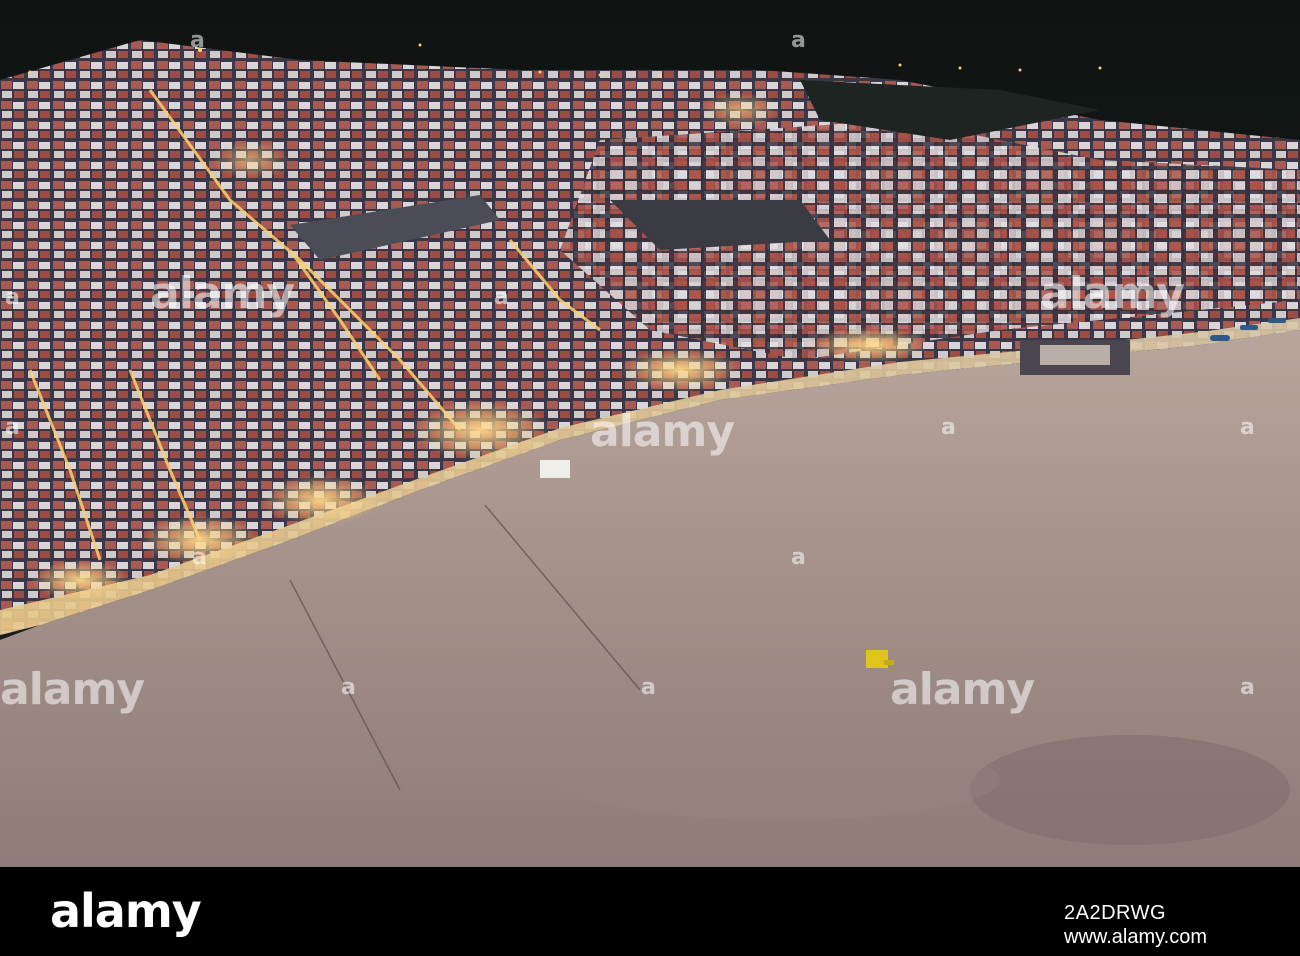 Image resolution: width=1300 pixels, height=956 pixels. I want to click on site-url-label: www.alamy.com, so click(1135, 937).